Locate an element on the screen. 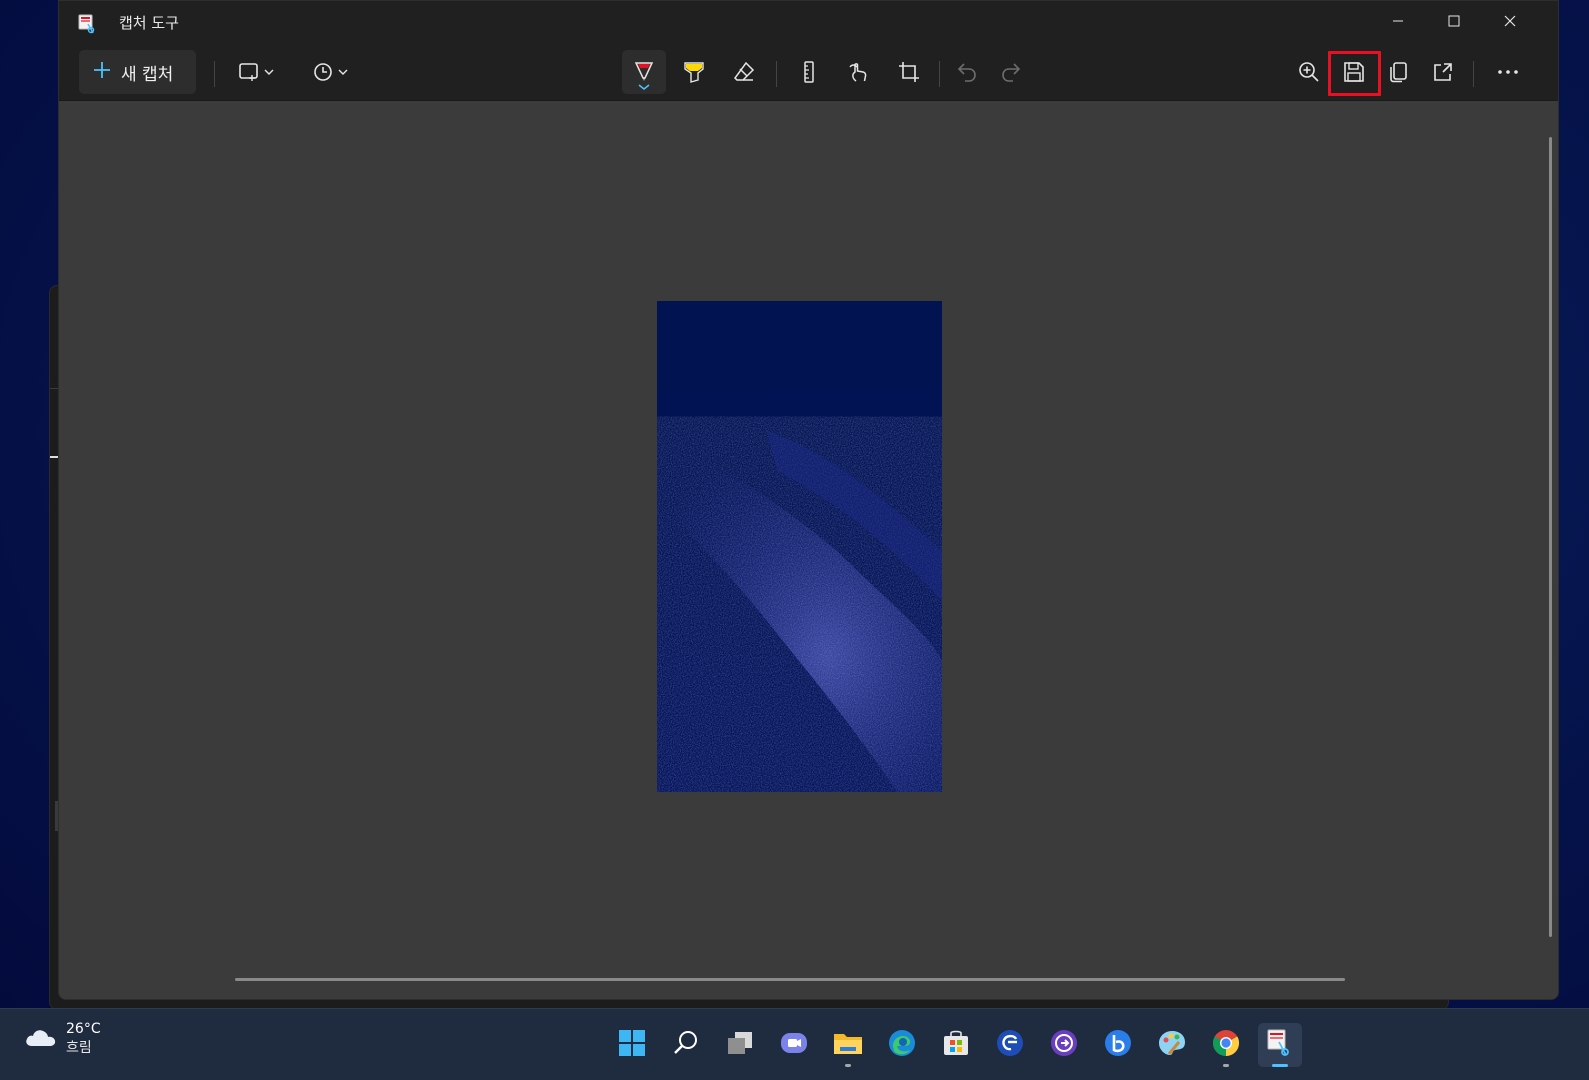  minimize-button is located at coordinates (1398, 21).